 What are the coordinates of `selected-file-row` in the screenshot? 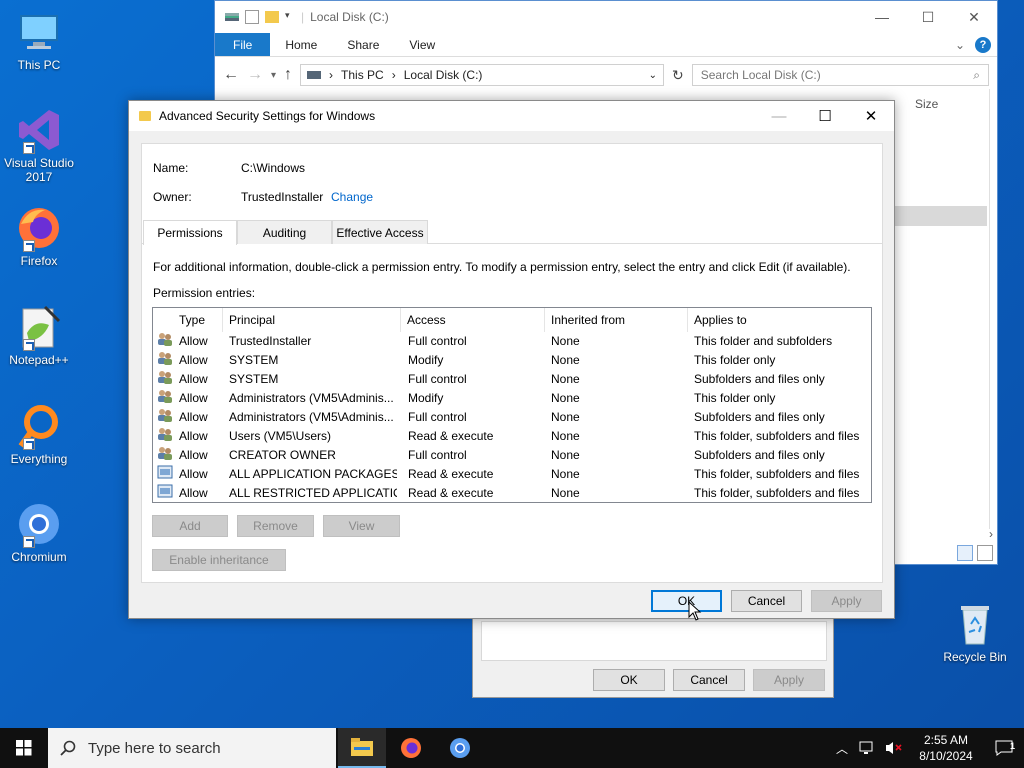 It's located at (941, 216).